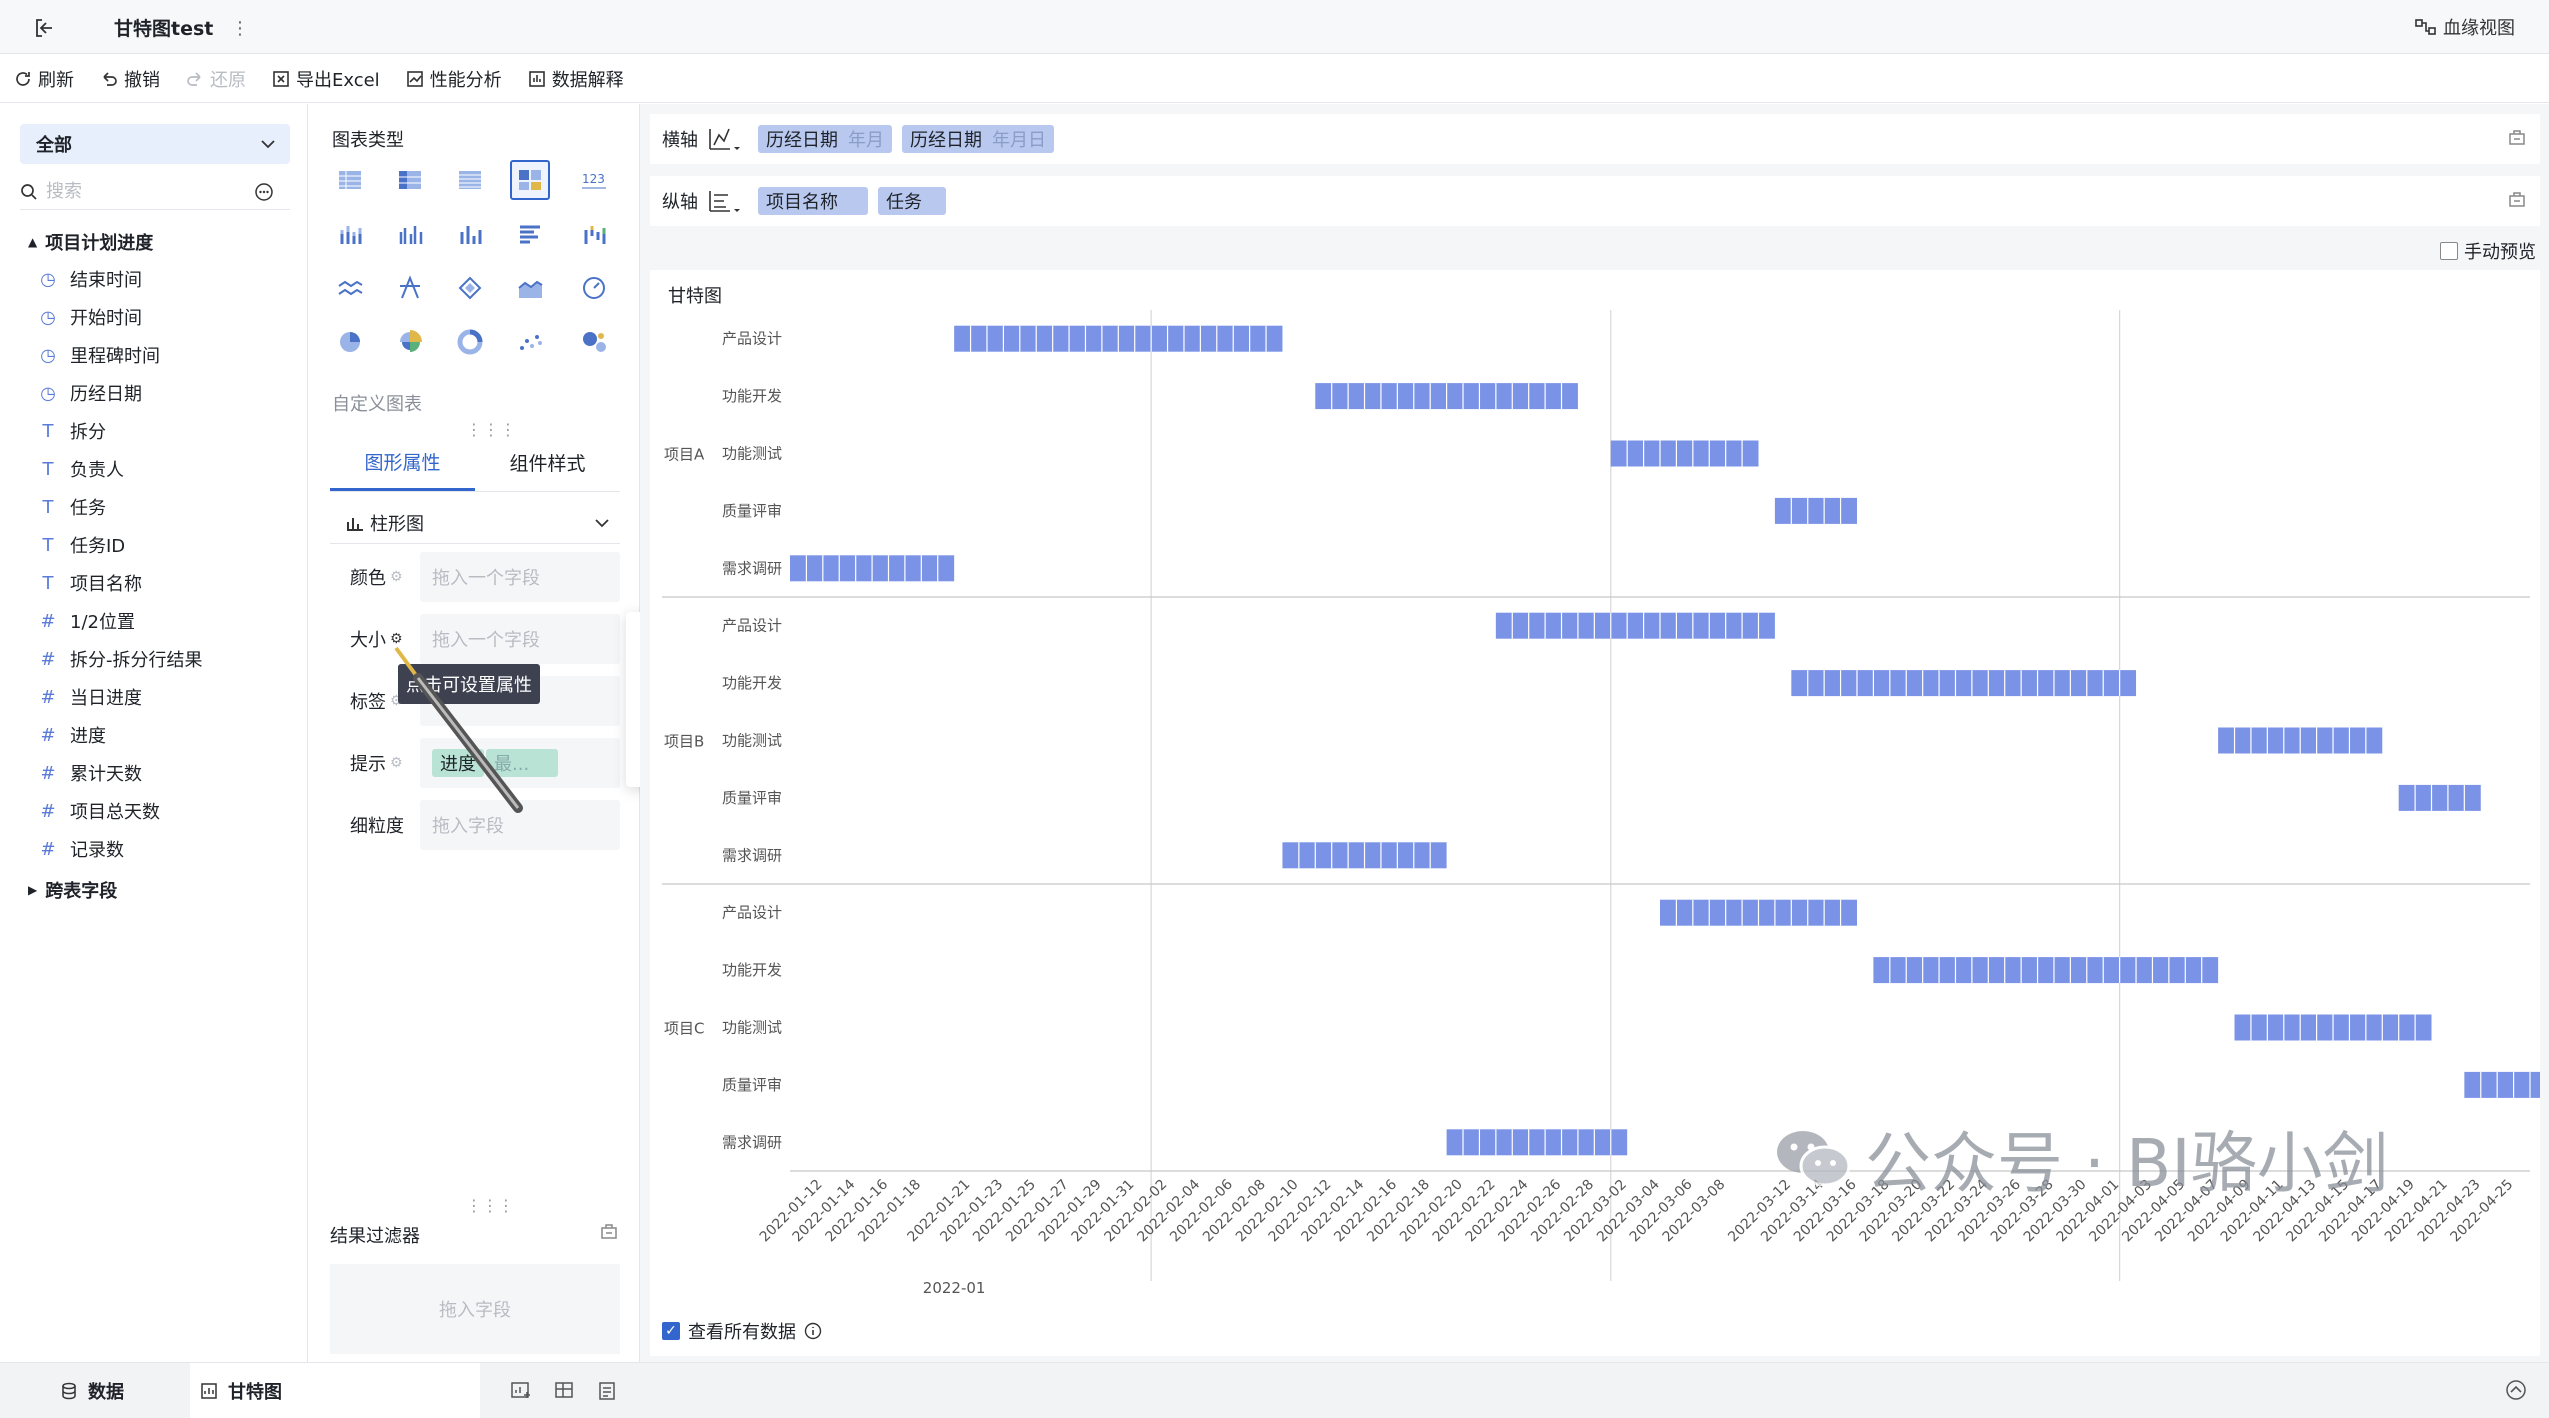 The width and height of the screenshot is (2549, 1418). What do you see at coordinates (163, 242) in the screenshot?
I see `tree-group-project-plan: ▲ 项目计划进度` at bounding box center [163, 242].